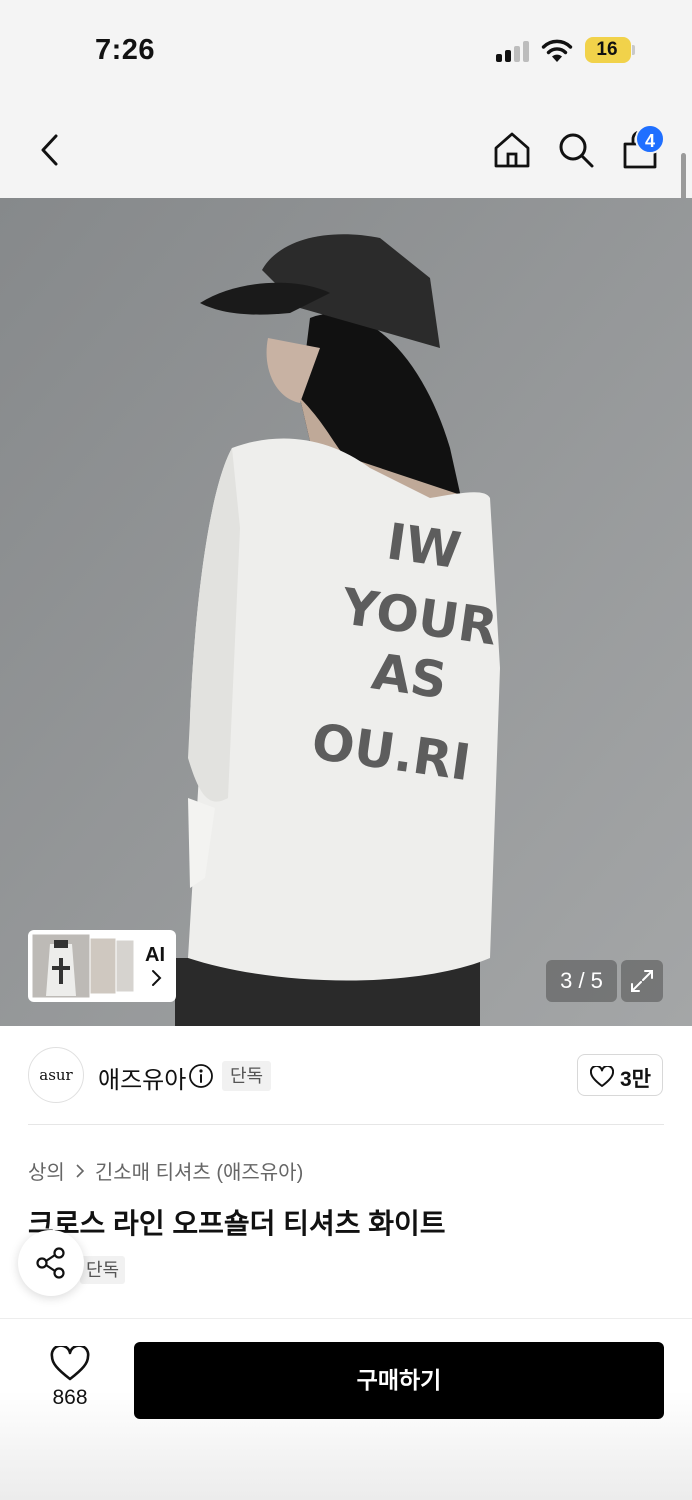 The height and width of the screenshot is (1500, 692). What do you see at coordinates (423, 546) in the screenshot?
I see `svg-text: IW` at bounding box center [423, 546].